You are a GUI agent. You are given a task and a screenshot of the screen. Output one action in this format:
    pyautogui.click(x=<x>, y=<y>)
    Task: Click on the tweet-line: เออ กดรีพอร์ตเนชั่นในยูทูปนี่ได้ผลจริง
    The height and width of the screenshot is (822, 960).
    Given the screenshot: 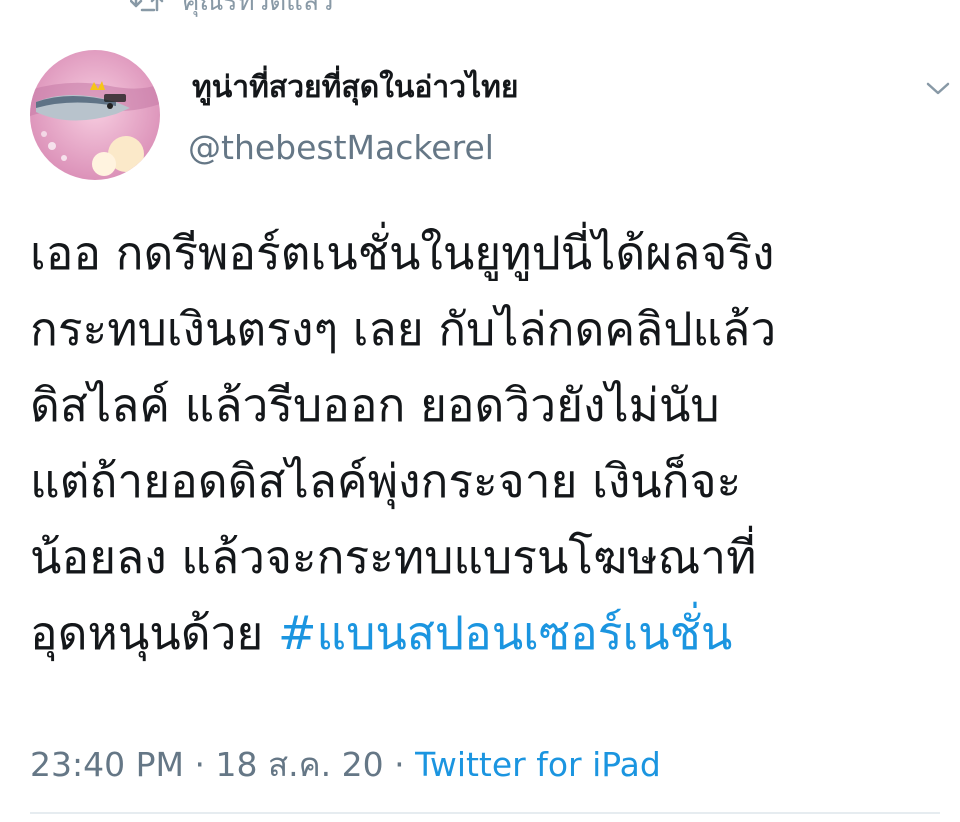 What is the action you would take?
    pyautogui.click(x=402, y=253)
    